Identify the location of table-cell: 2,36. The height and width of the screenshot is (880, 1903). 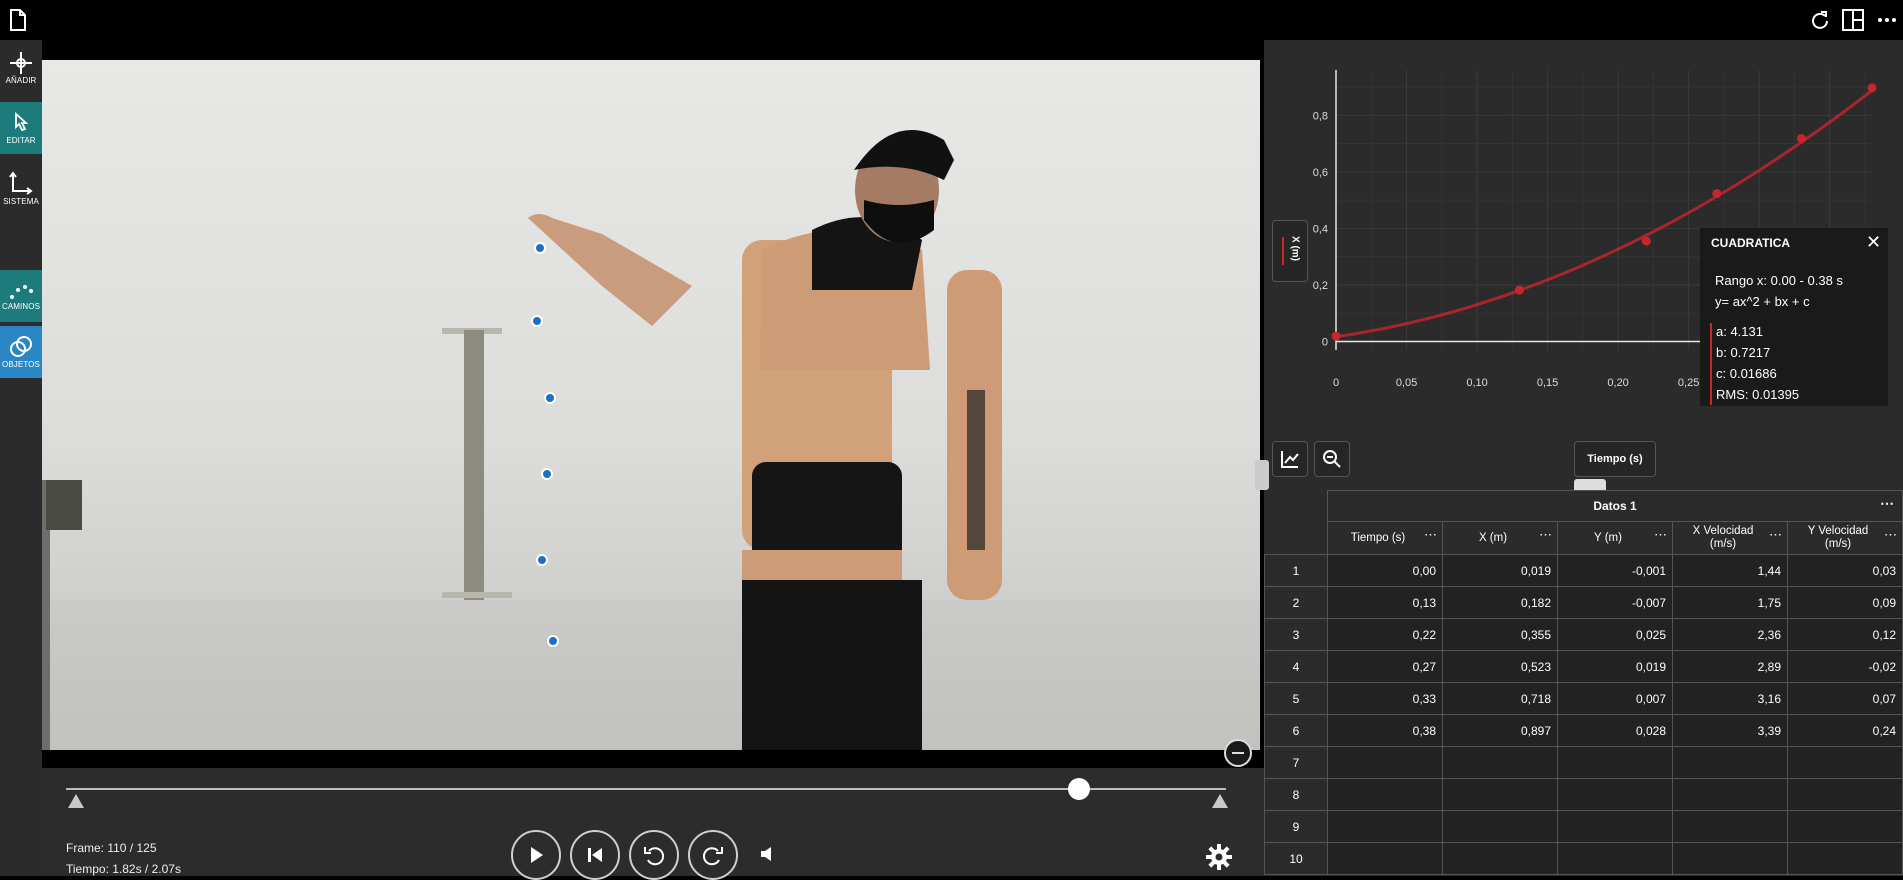
(1730, 634).